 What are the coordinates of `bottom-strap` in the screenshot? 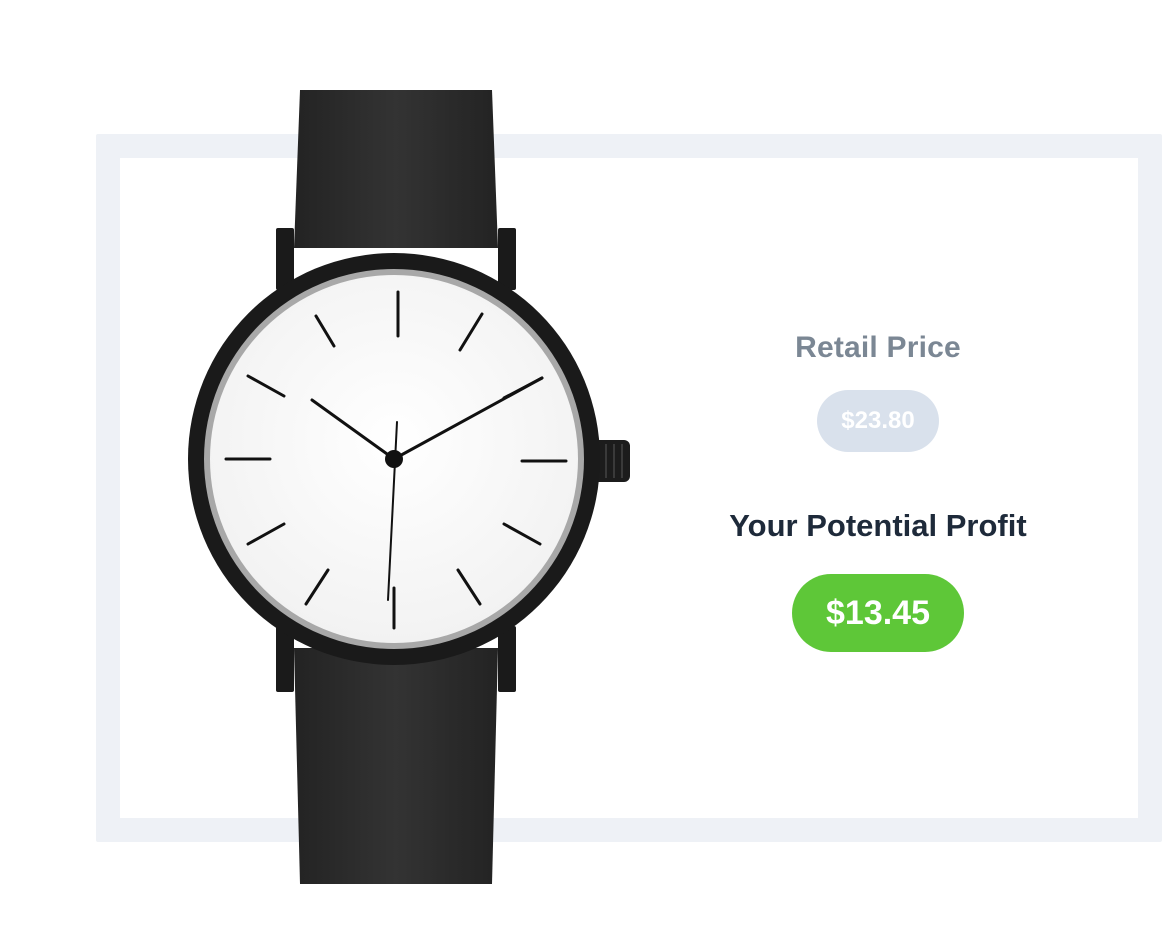 It's located at (396, 766).